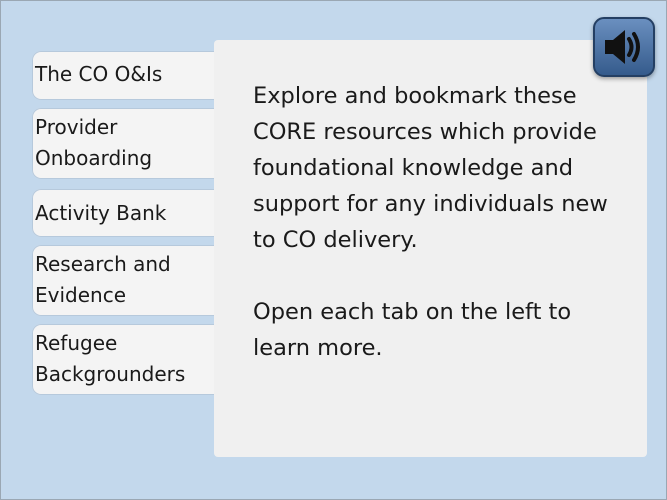  Describe the element at coordinates (76, 343) in the screenshot. I see `tab-label-line: Refugee` at that location.